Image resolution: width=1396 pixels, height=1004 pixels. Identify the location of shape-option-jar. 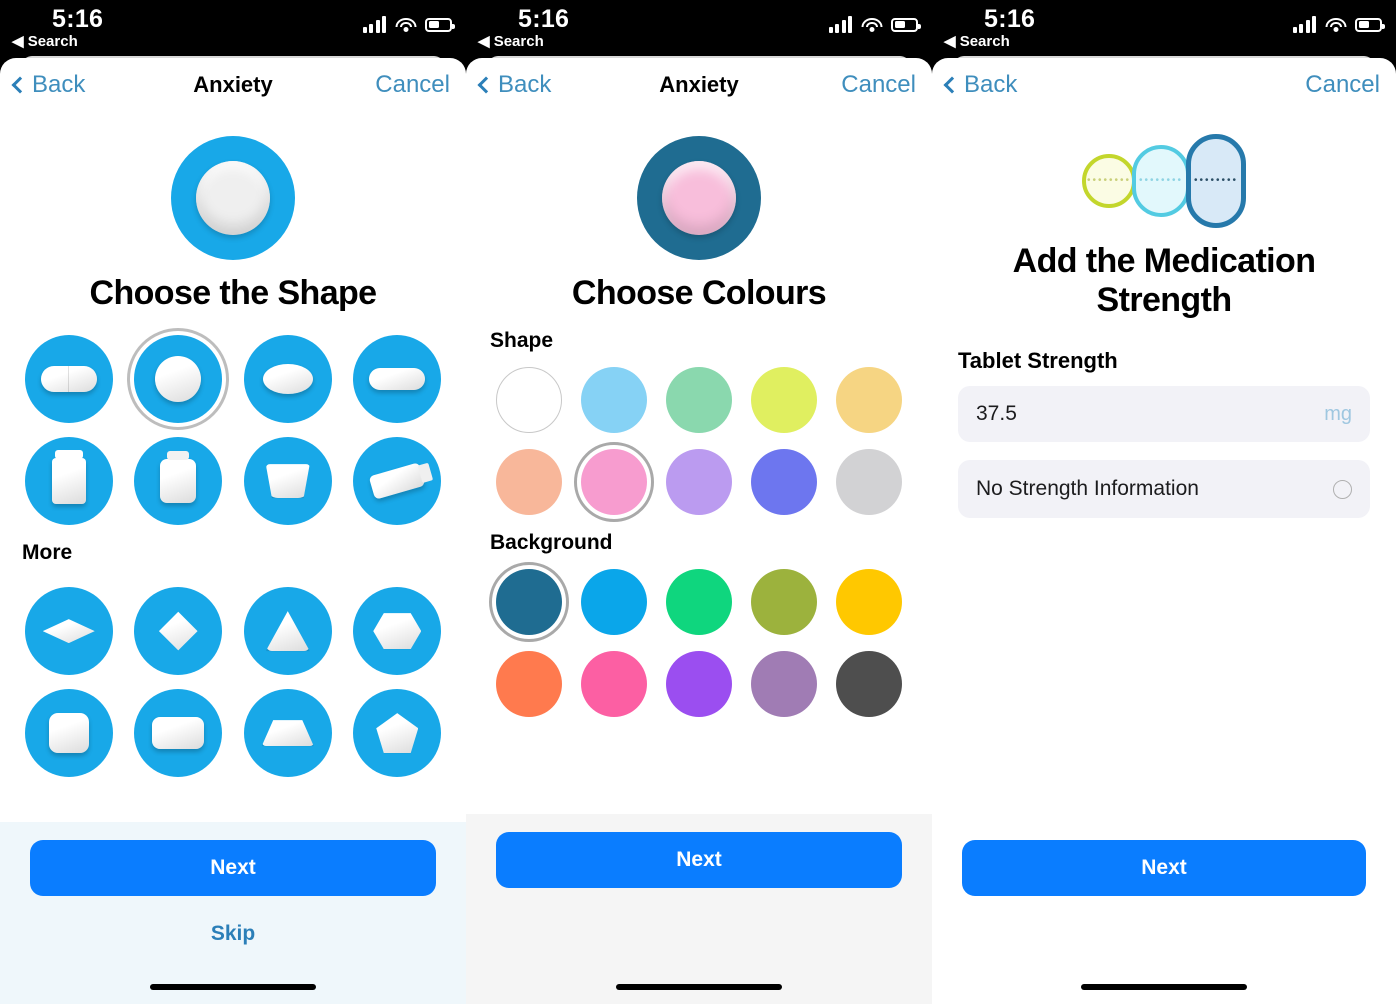
(178, 481).